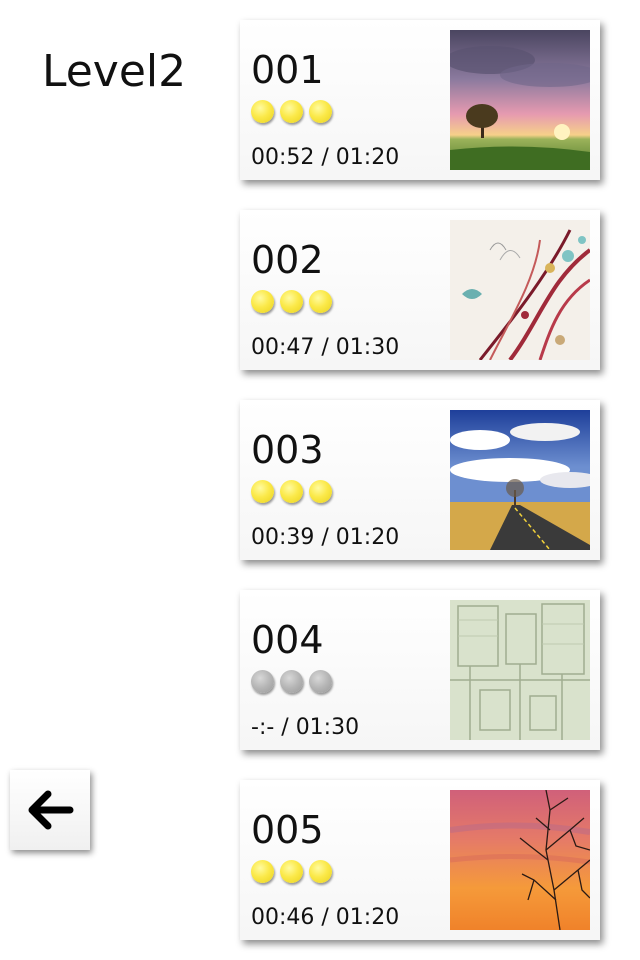  What do you see at coordinates (325, 537) in the screenshot?
I see `level-time: 00:39 / 01:20` at bounding box center [325, 537].